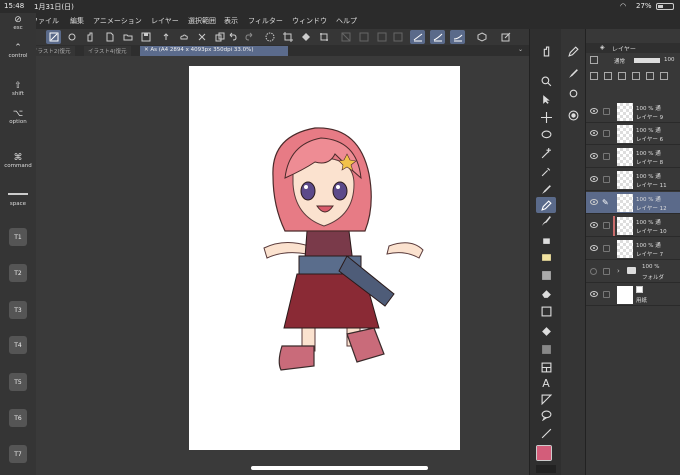 Image resolution: width=680 pixels, height=475 pixels. I want to click on color-swap-icon, so click(546, 469).